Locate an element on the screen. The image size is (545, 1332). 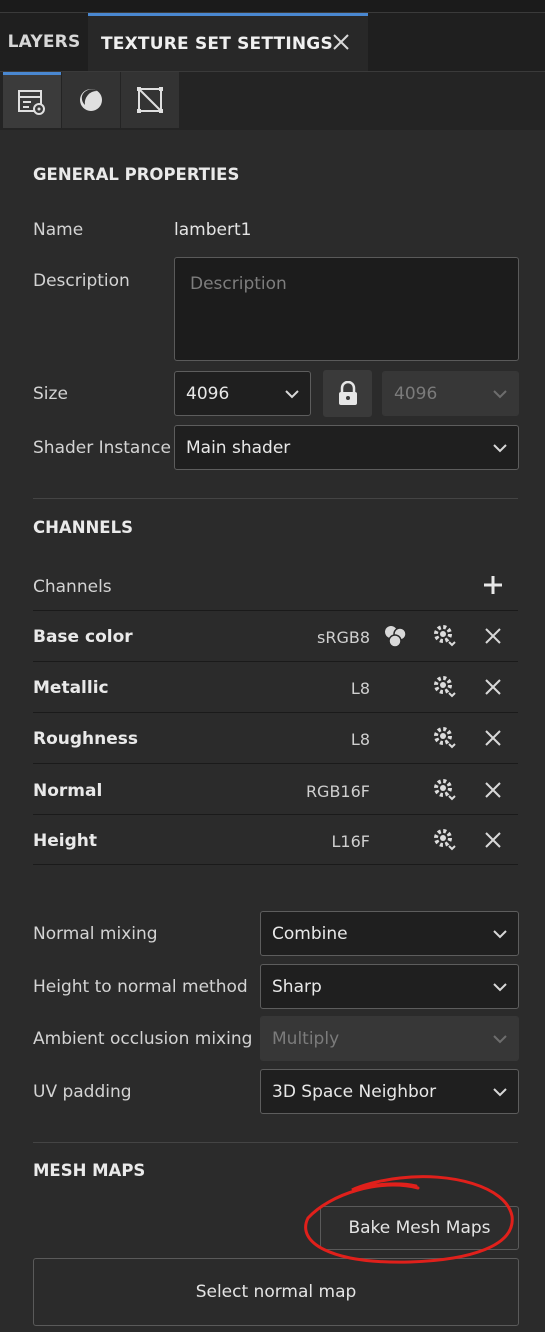
name-value: lambert1 is located at coordinates (213, 230).